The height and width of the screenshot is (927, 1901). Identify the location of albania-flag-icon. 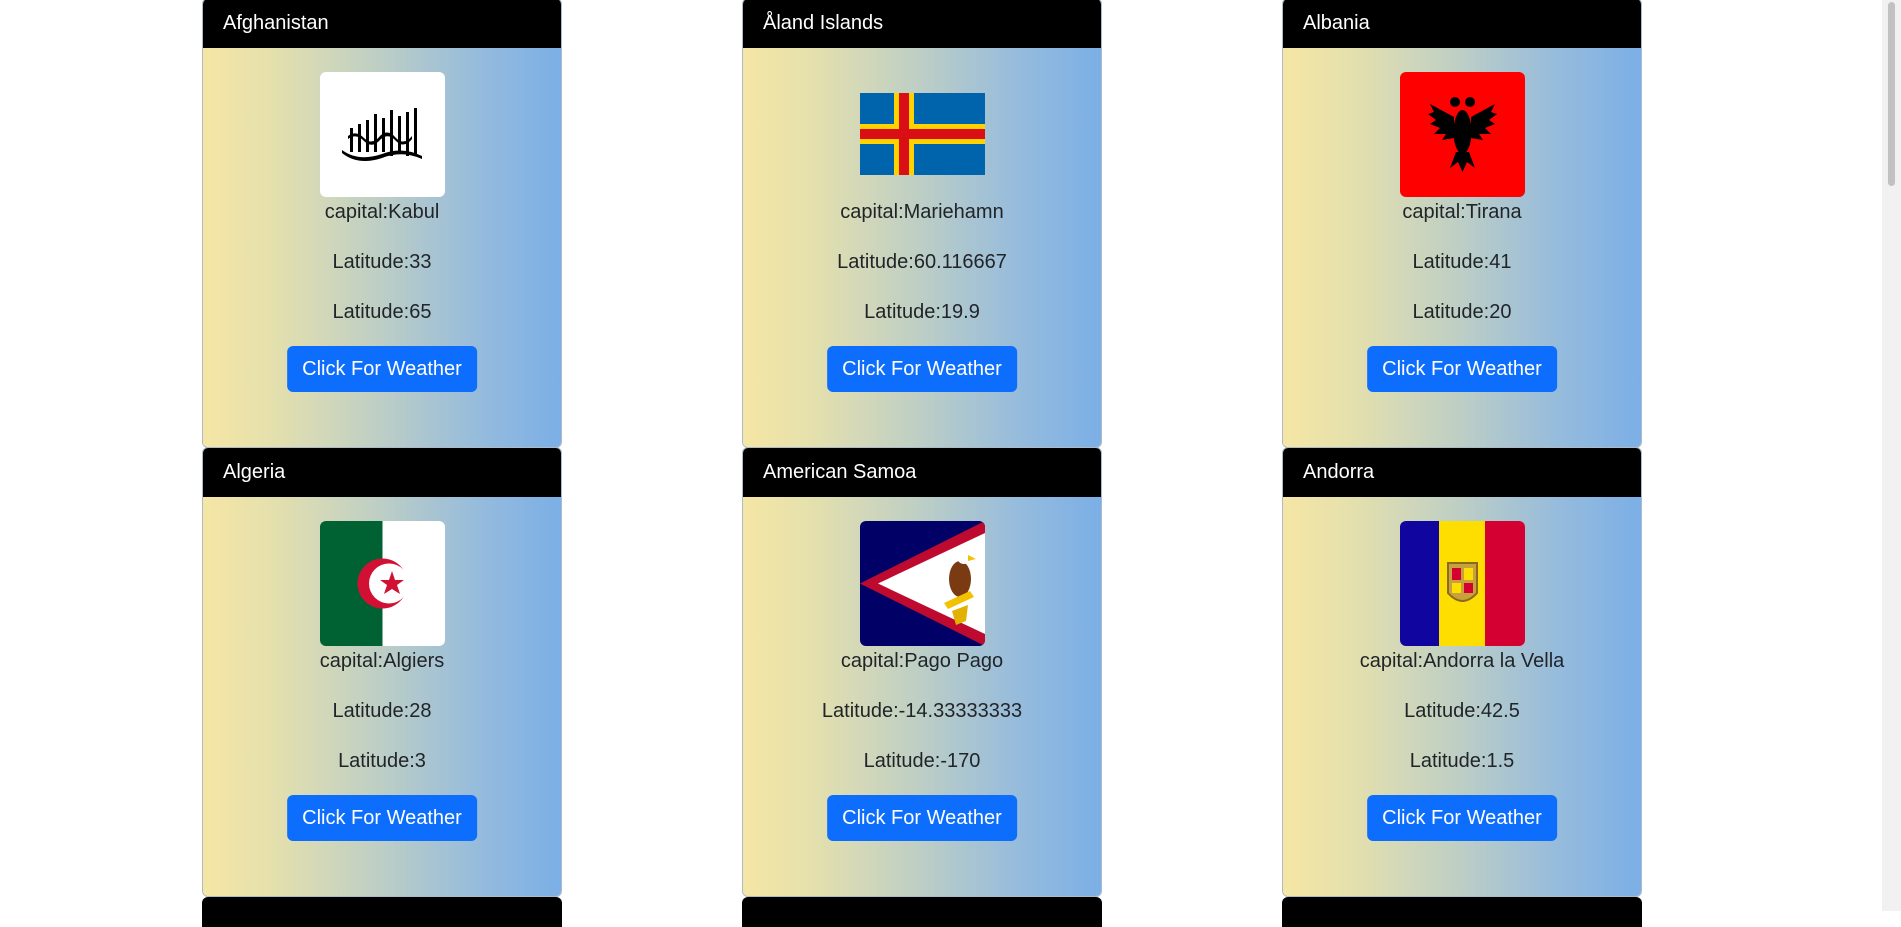
(1462, 134).